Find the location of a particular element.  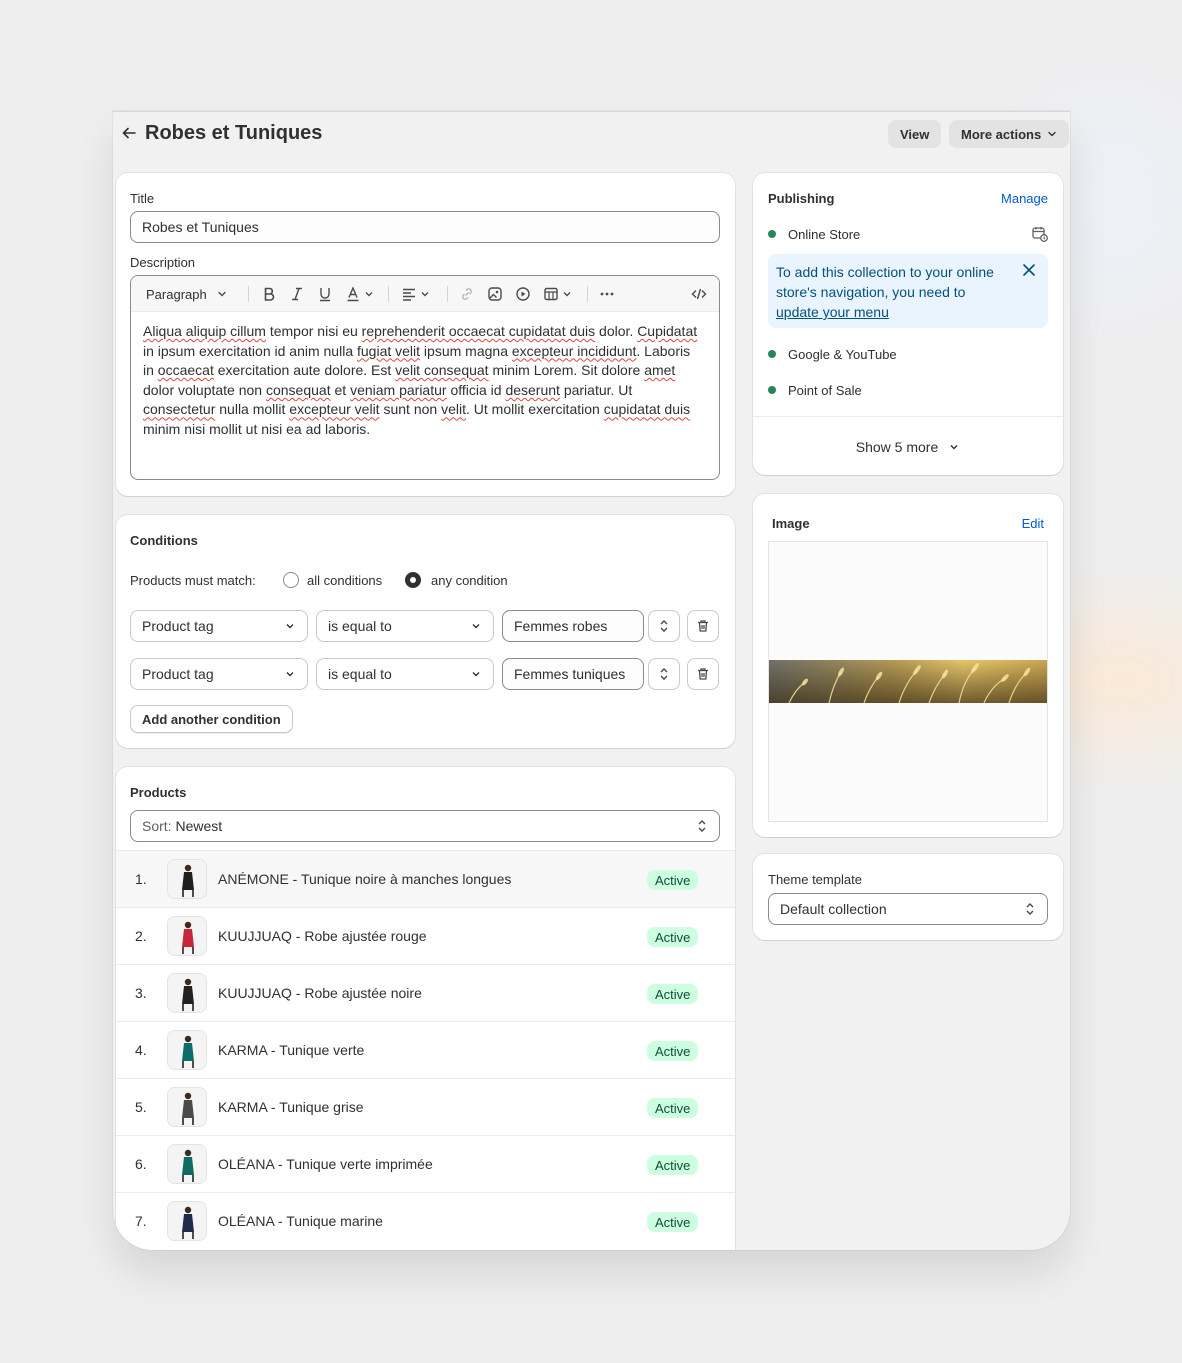

products-heading: Products is located at coordinates (158, 792).